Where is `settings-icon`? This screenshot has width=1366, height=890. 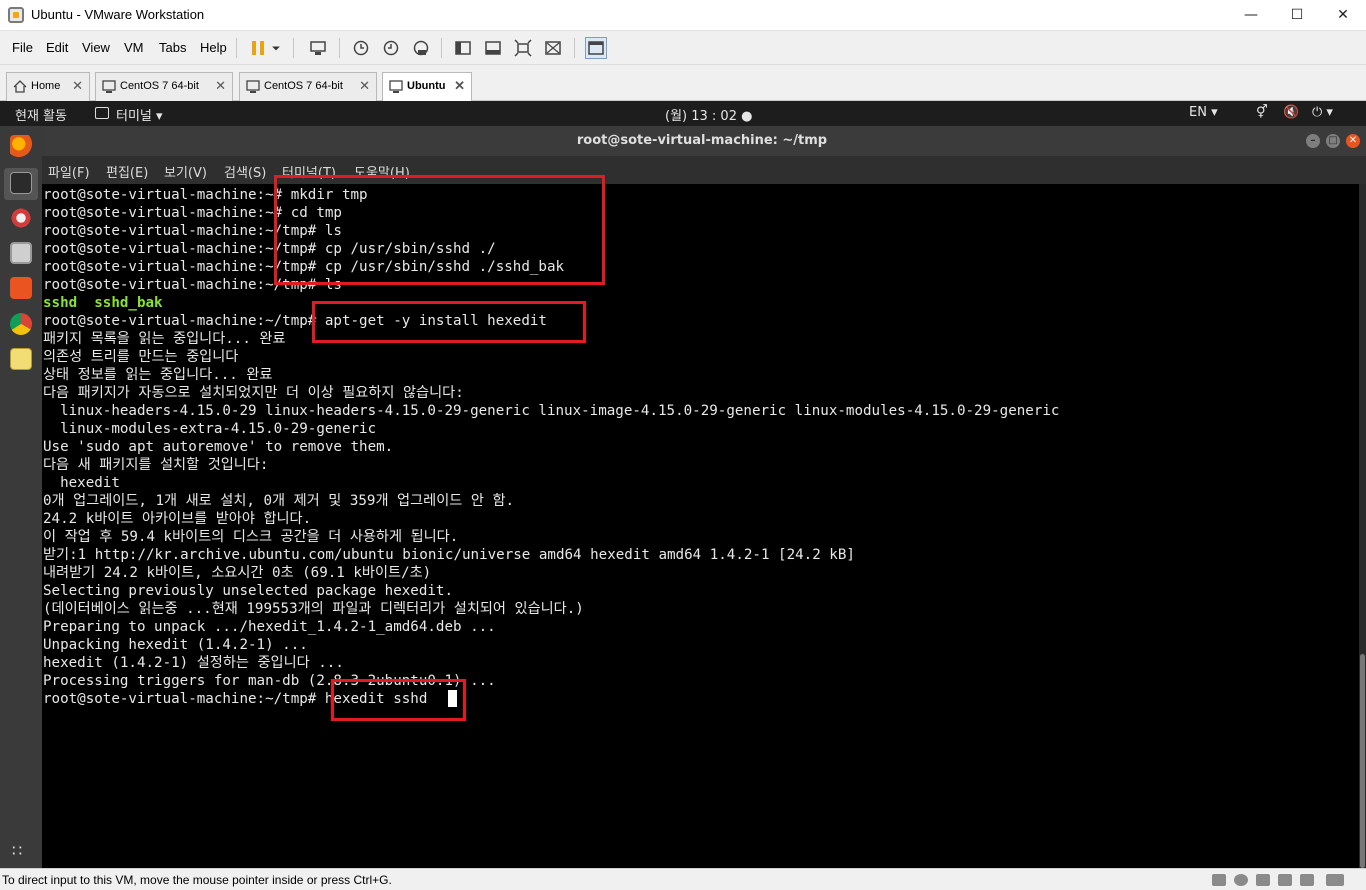
settings-icon is located at coordinates (21, 218).